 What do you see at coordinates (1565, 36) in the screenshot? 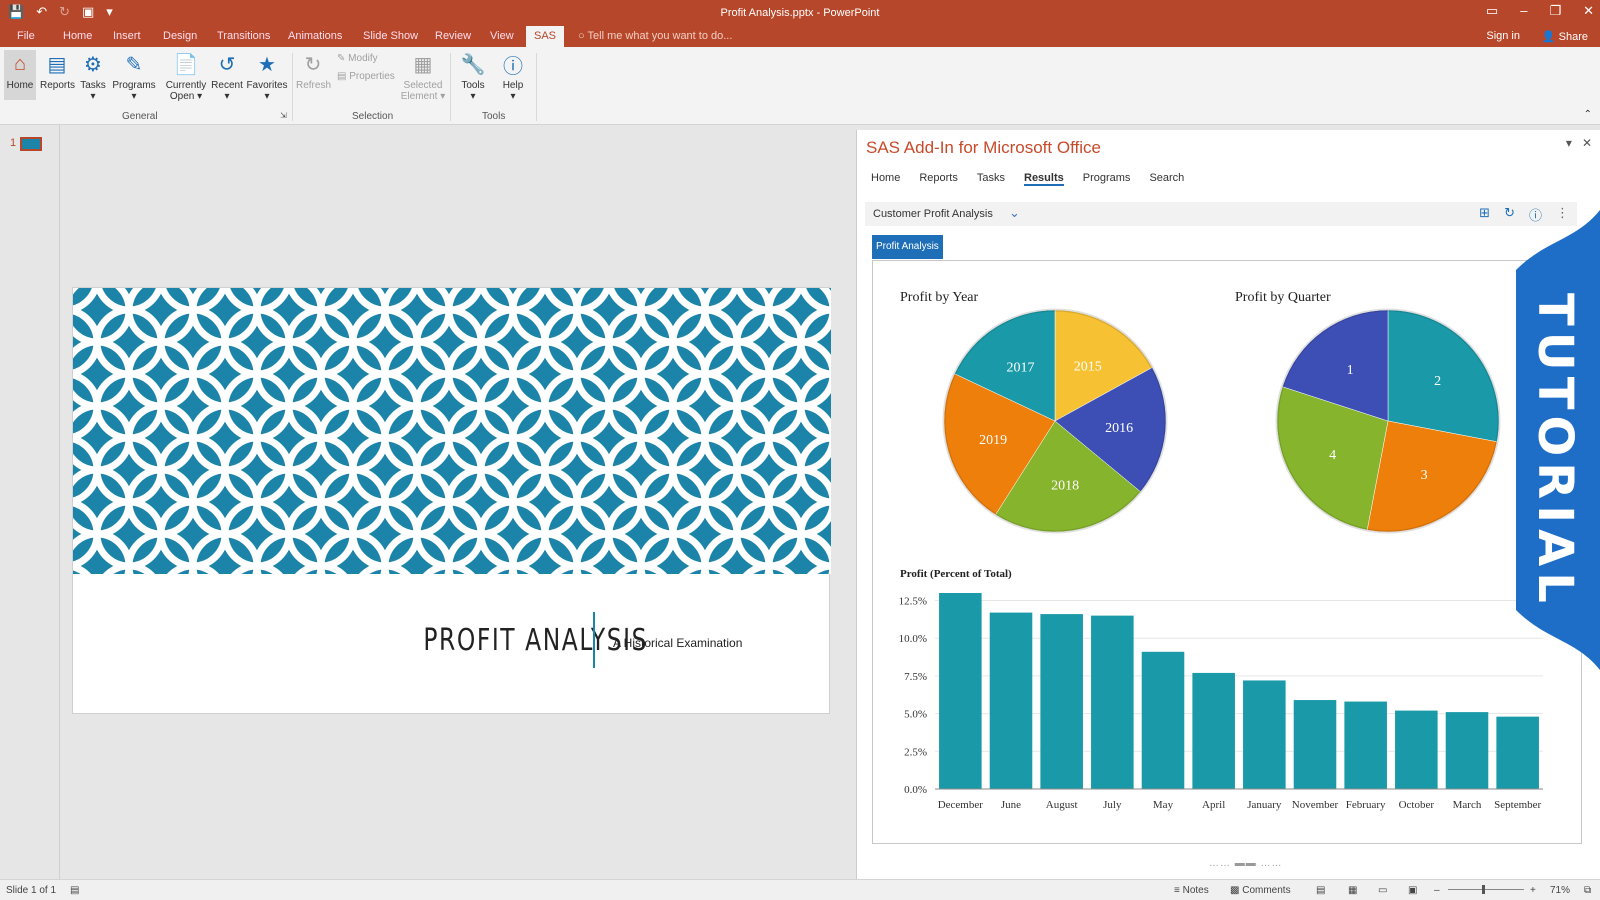
I see `share-button: 👤 Share` at bounding box center [1565, 36].